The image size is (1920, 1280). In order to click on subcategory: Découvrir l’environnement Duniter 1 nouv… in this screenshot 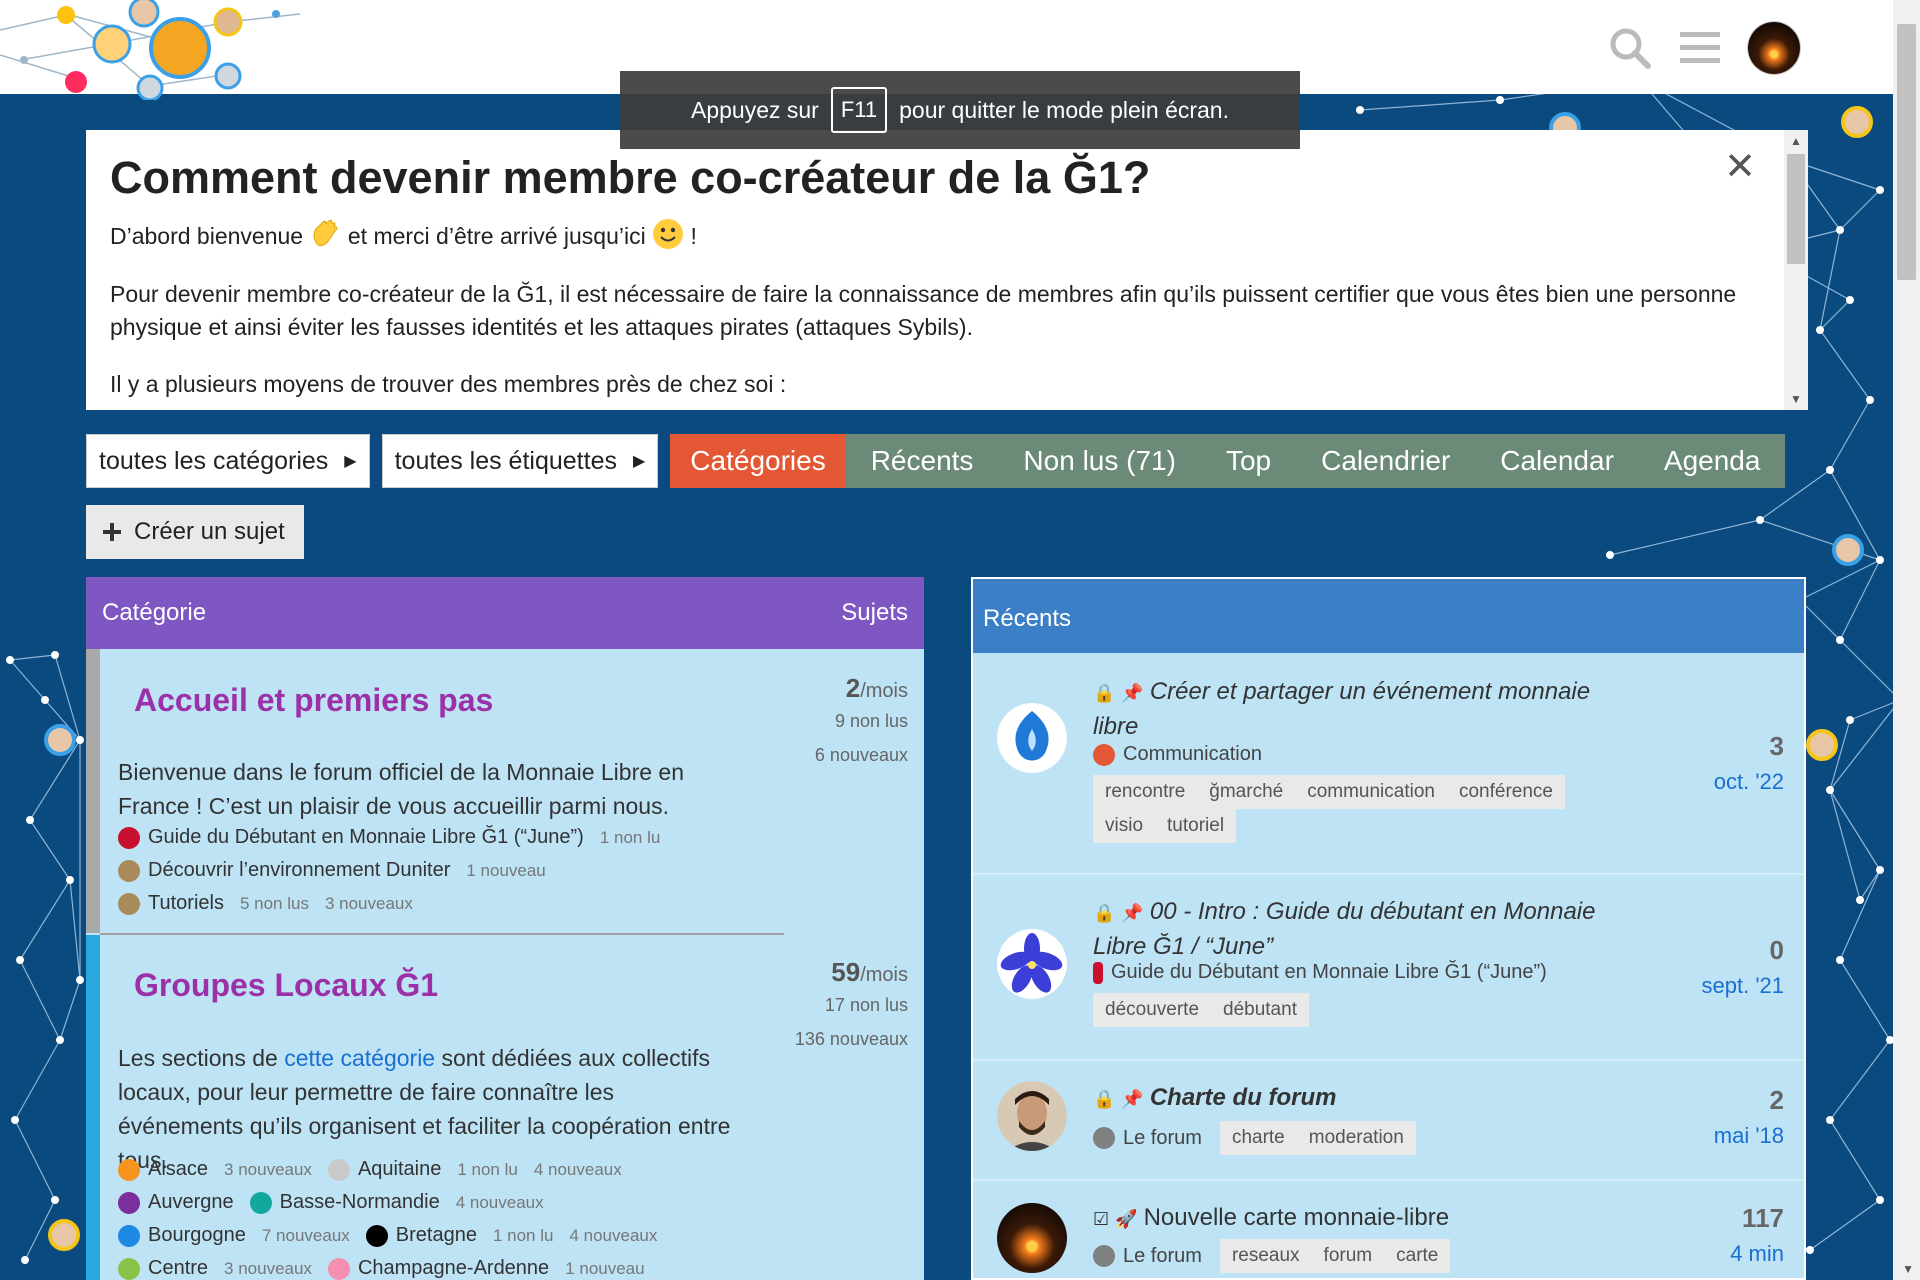, I will do `click(389, 870)`.